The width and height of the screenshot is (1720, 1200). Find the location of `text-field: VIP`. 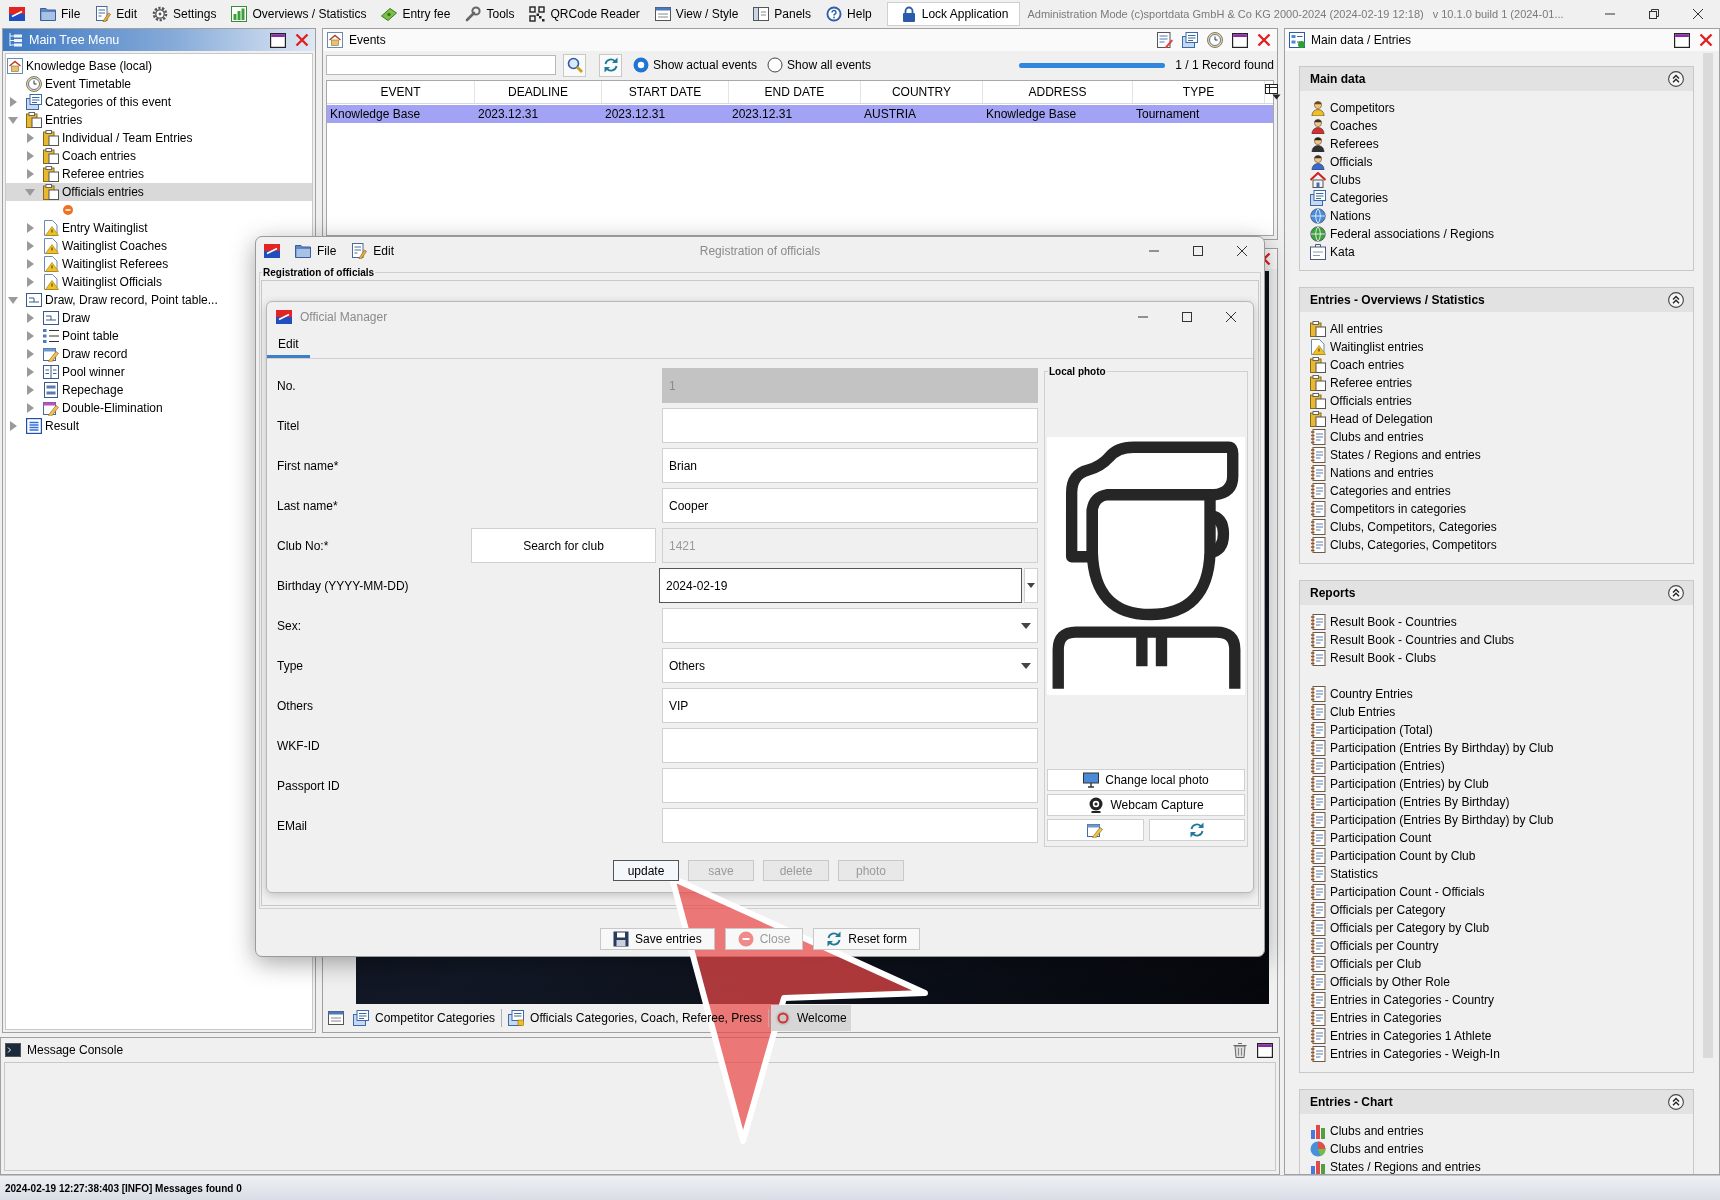

text-field: VIP is located at coordinates (850, 705).